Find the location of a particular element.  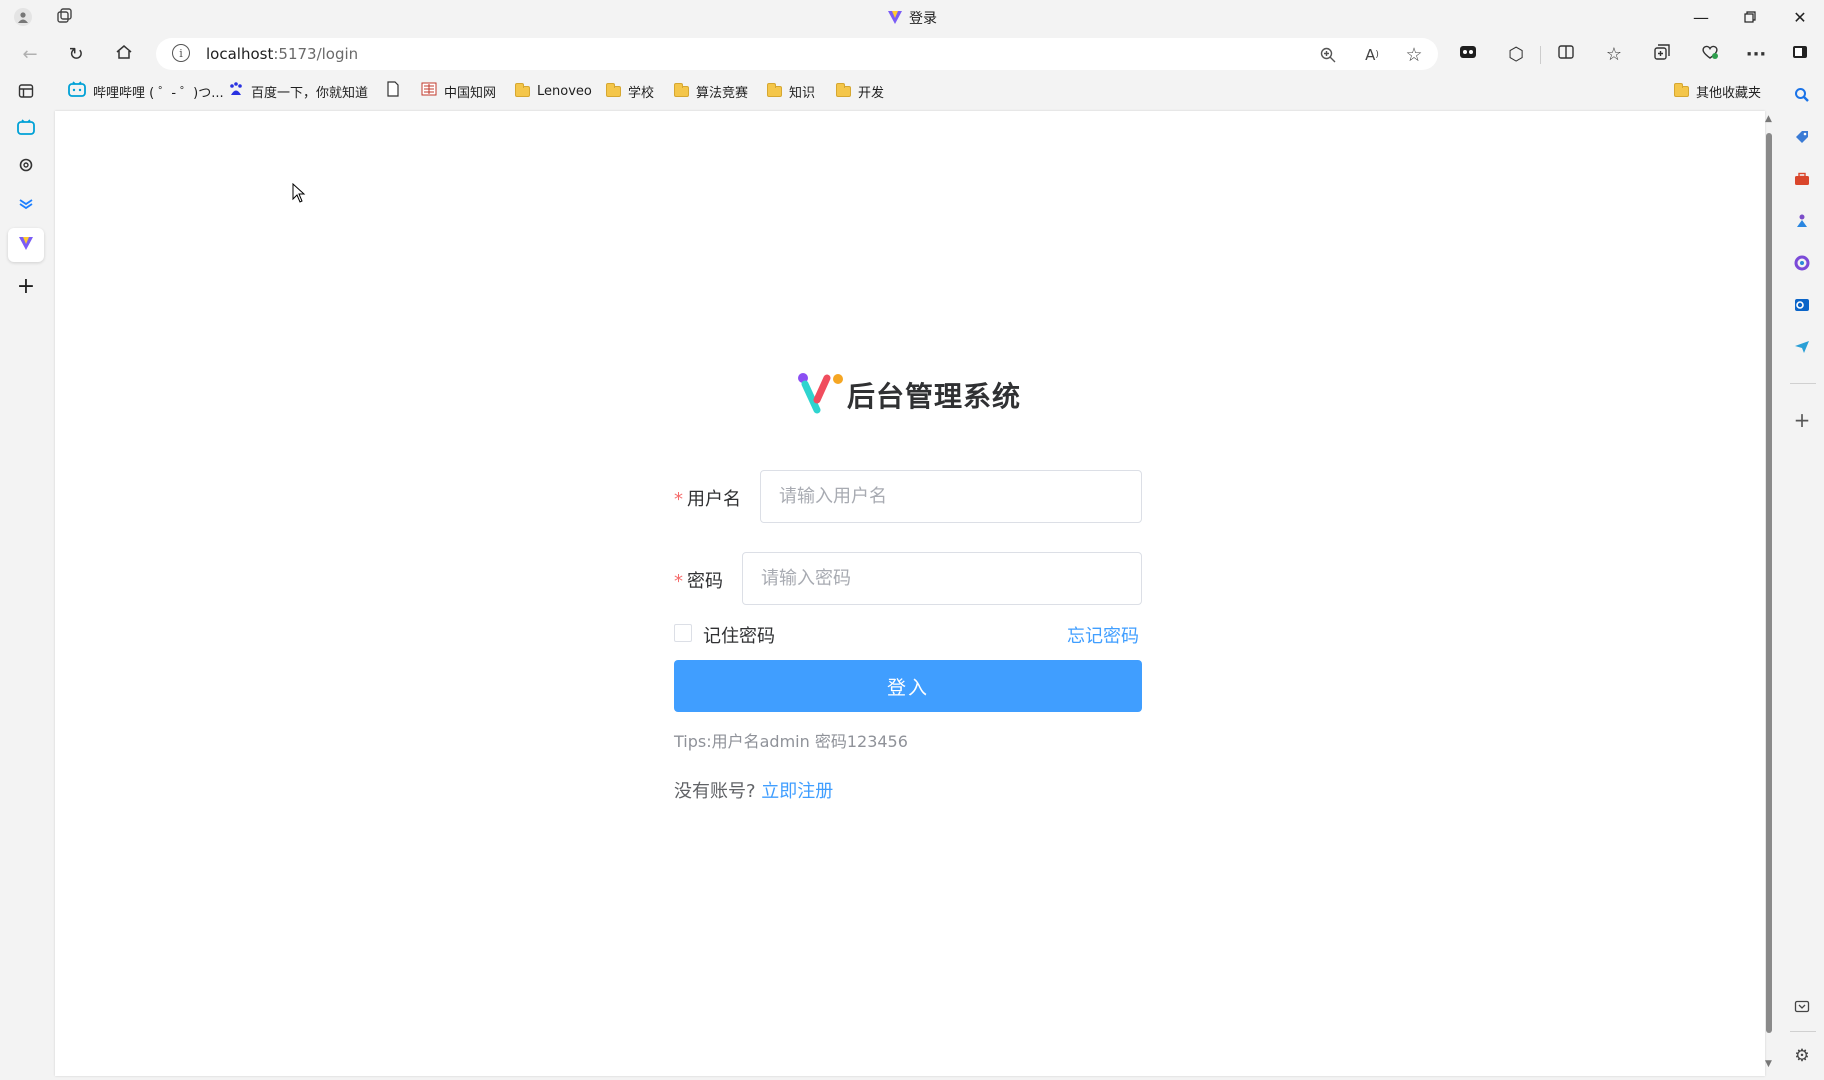

required-mark: * is located at coordinates (678, 499).